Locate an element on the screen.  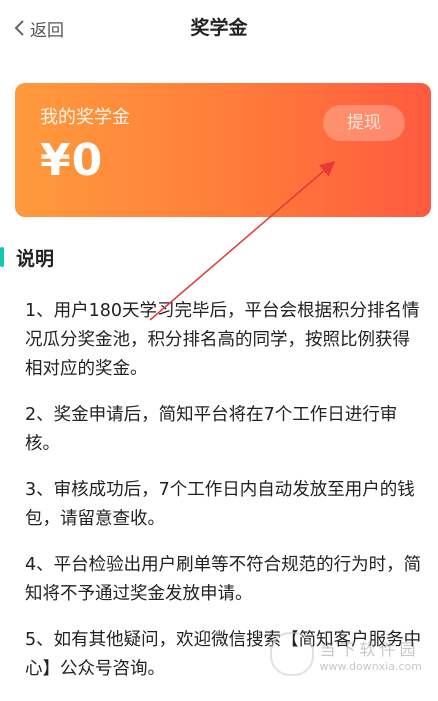
watermark-logo is located at coordinates (291, 654).